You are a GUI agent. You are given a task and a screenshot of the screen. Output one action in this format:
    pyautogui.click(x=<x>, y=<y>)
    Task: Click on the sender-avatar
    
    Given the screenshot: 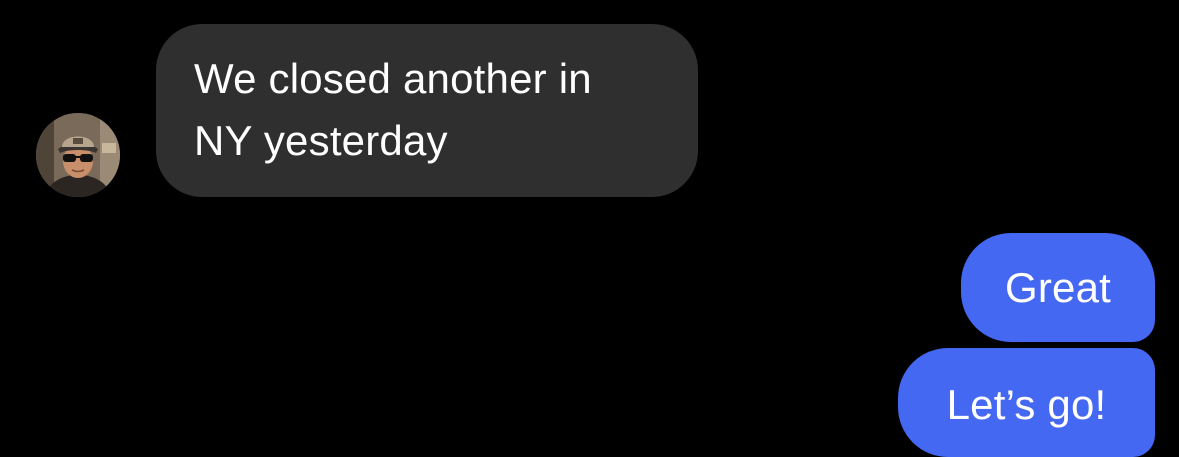 What is the action you would take?
    pyautogui.click(x=78, y=155)
    